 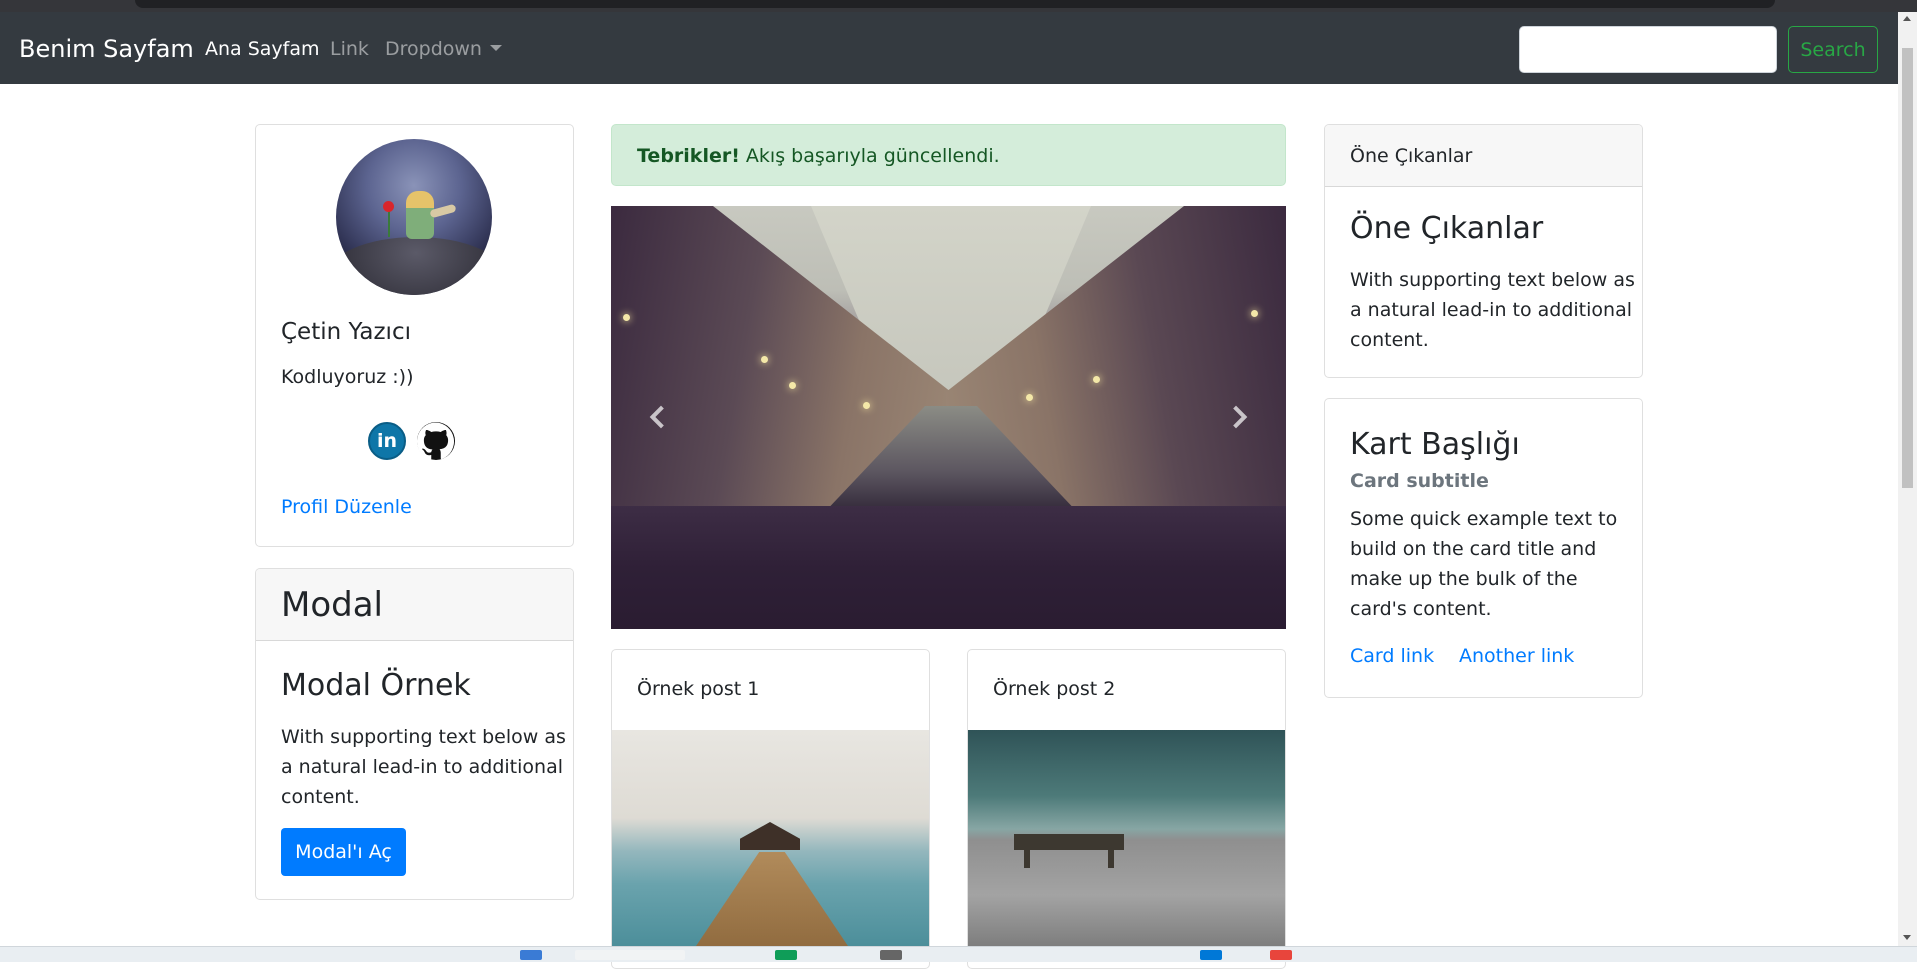 What do you see at coordinates (1907, 937) in the screenshot?
I see `scroll-down-icon` at bounding box center [1907, 937].